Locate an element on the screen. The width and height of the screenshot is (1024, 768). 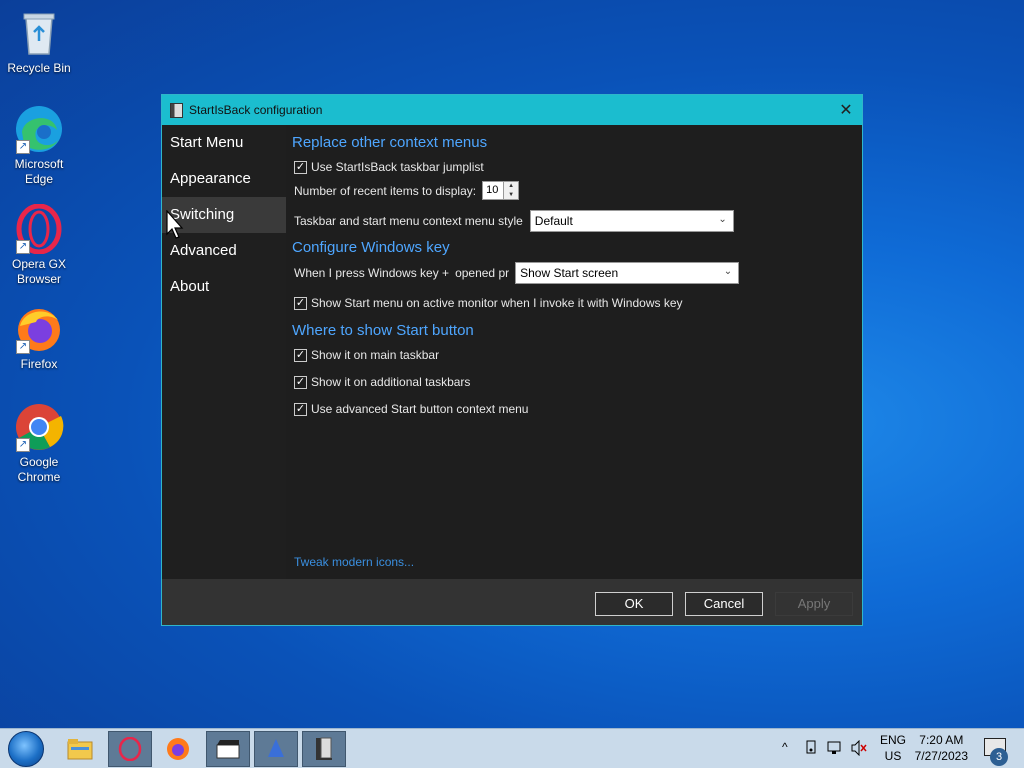
section-title-windows-key: Configure Windows key is located at coordinates (371, 247).